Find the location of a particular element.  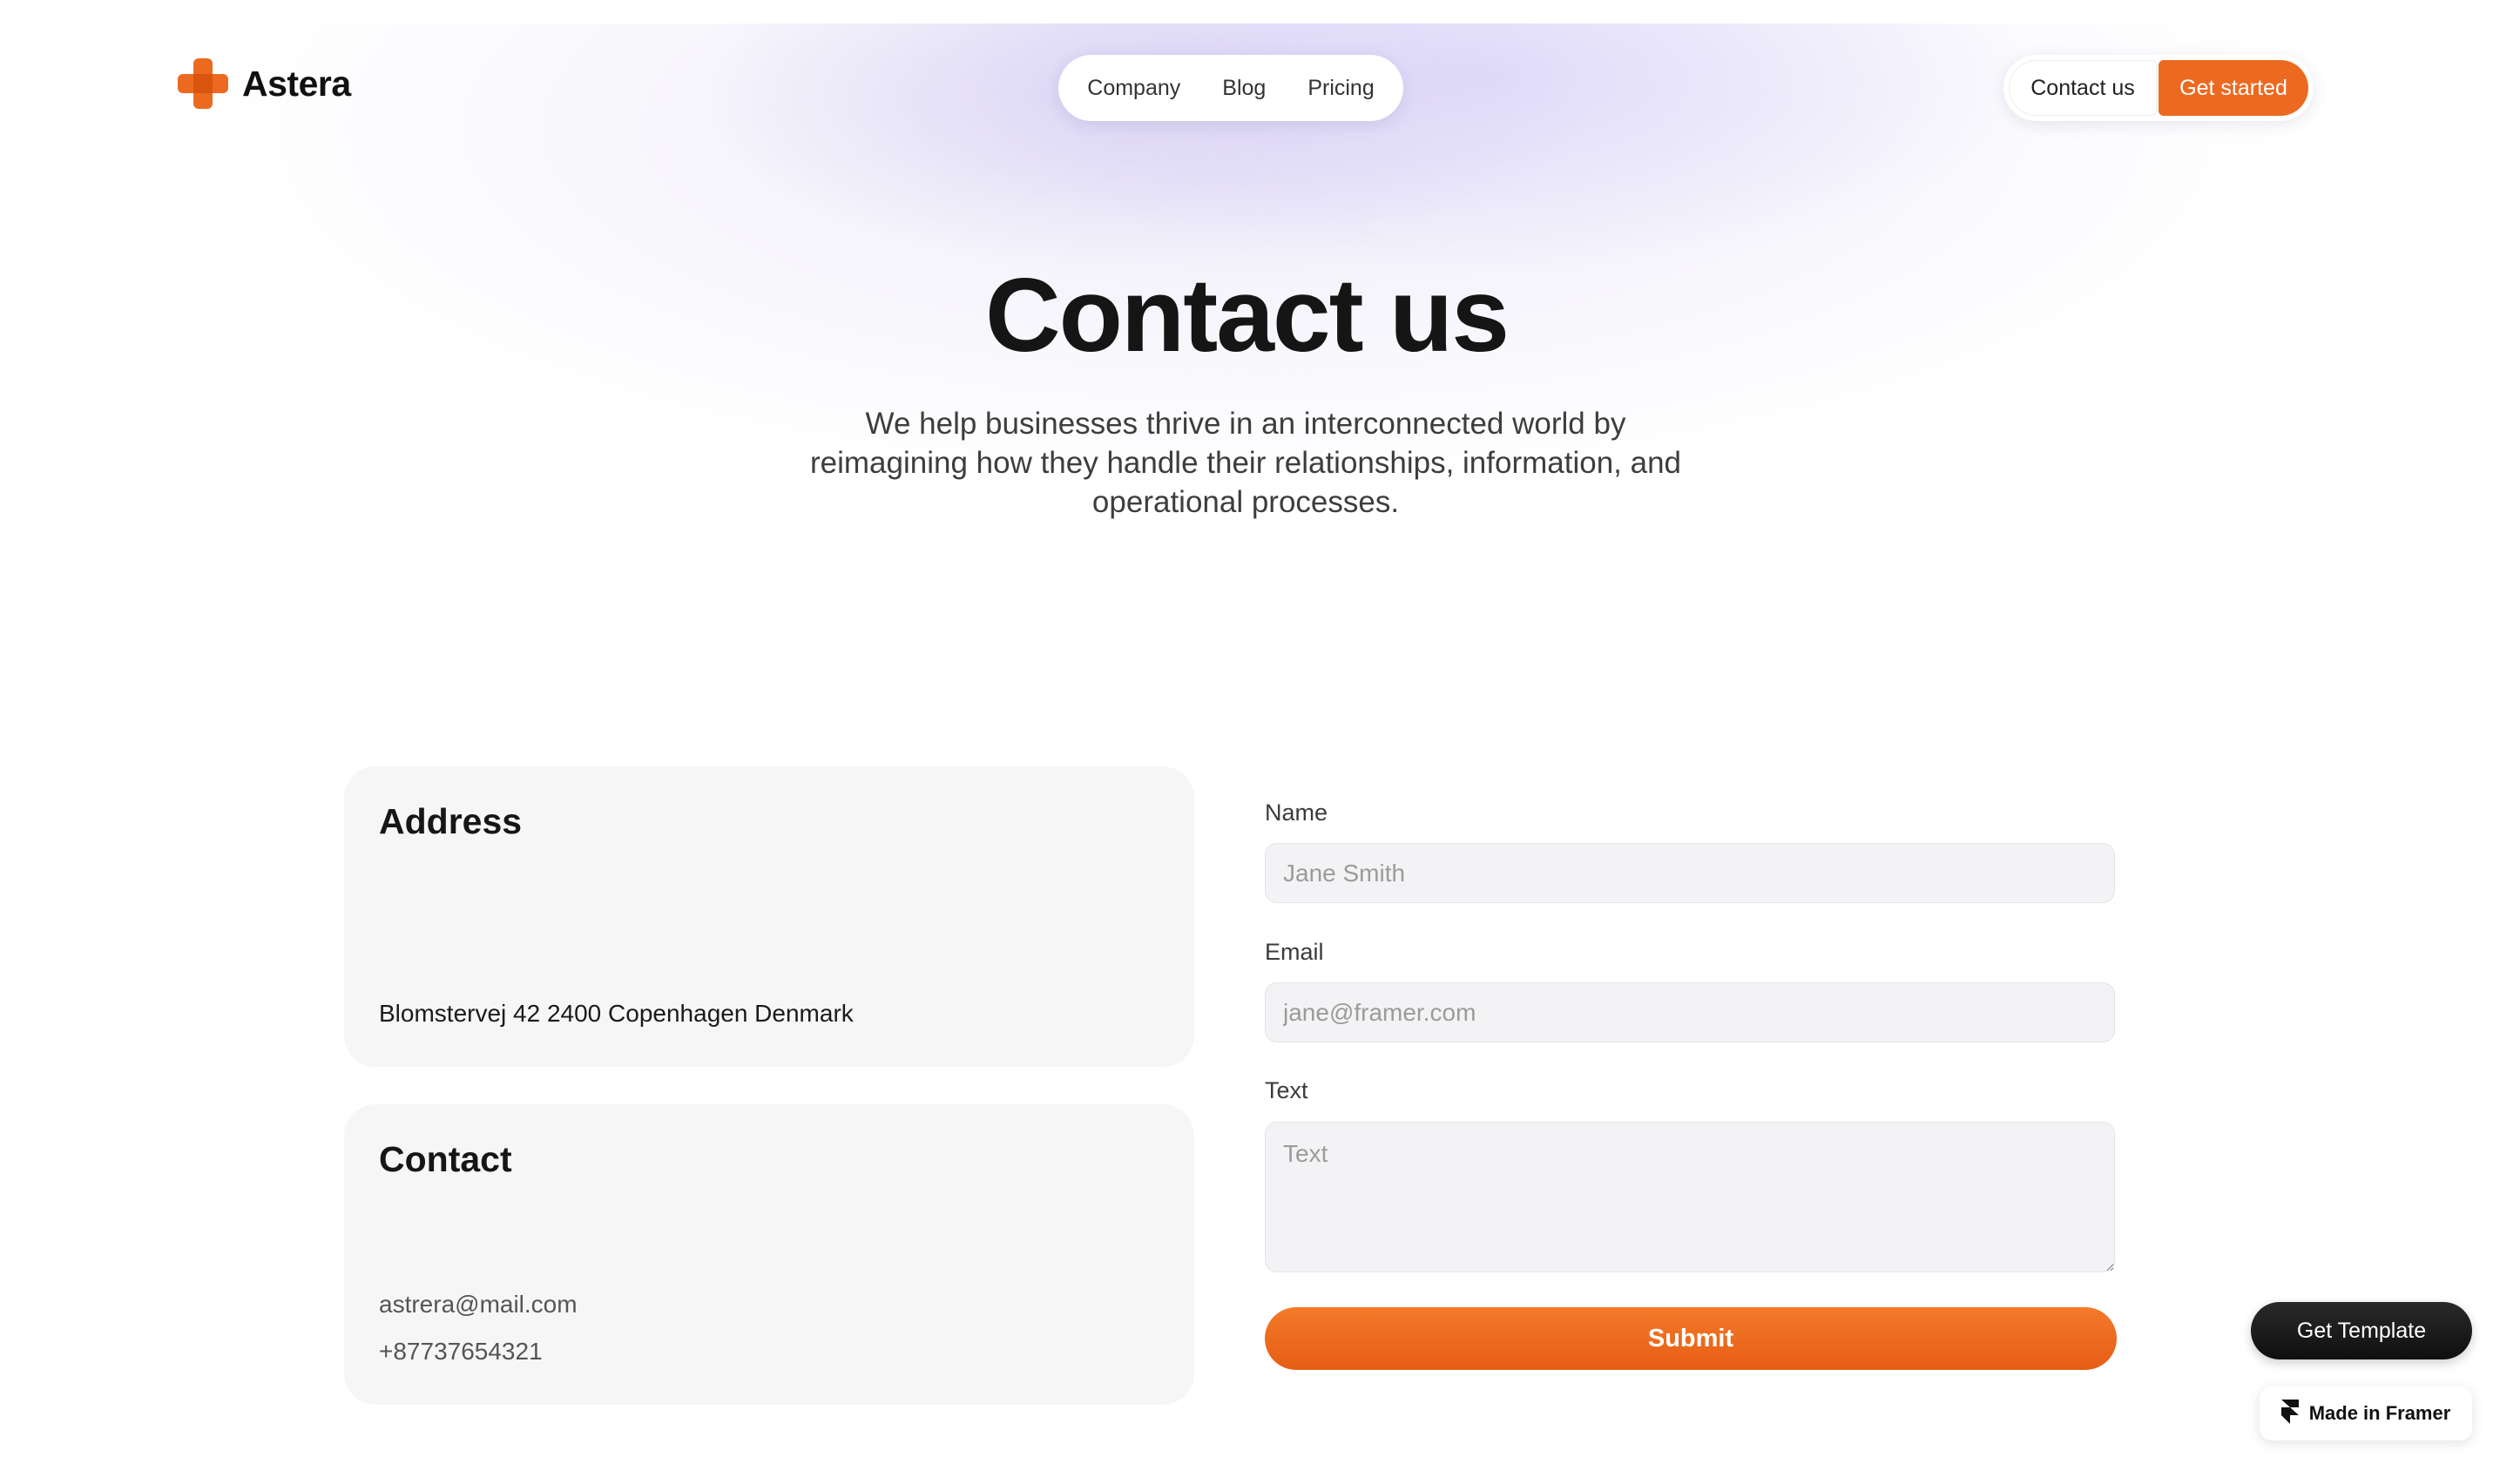

address-card-title: Address is located at coordinates (451, 821).